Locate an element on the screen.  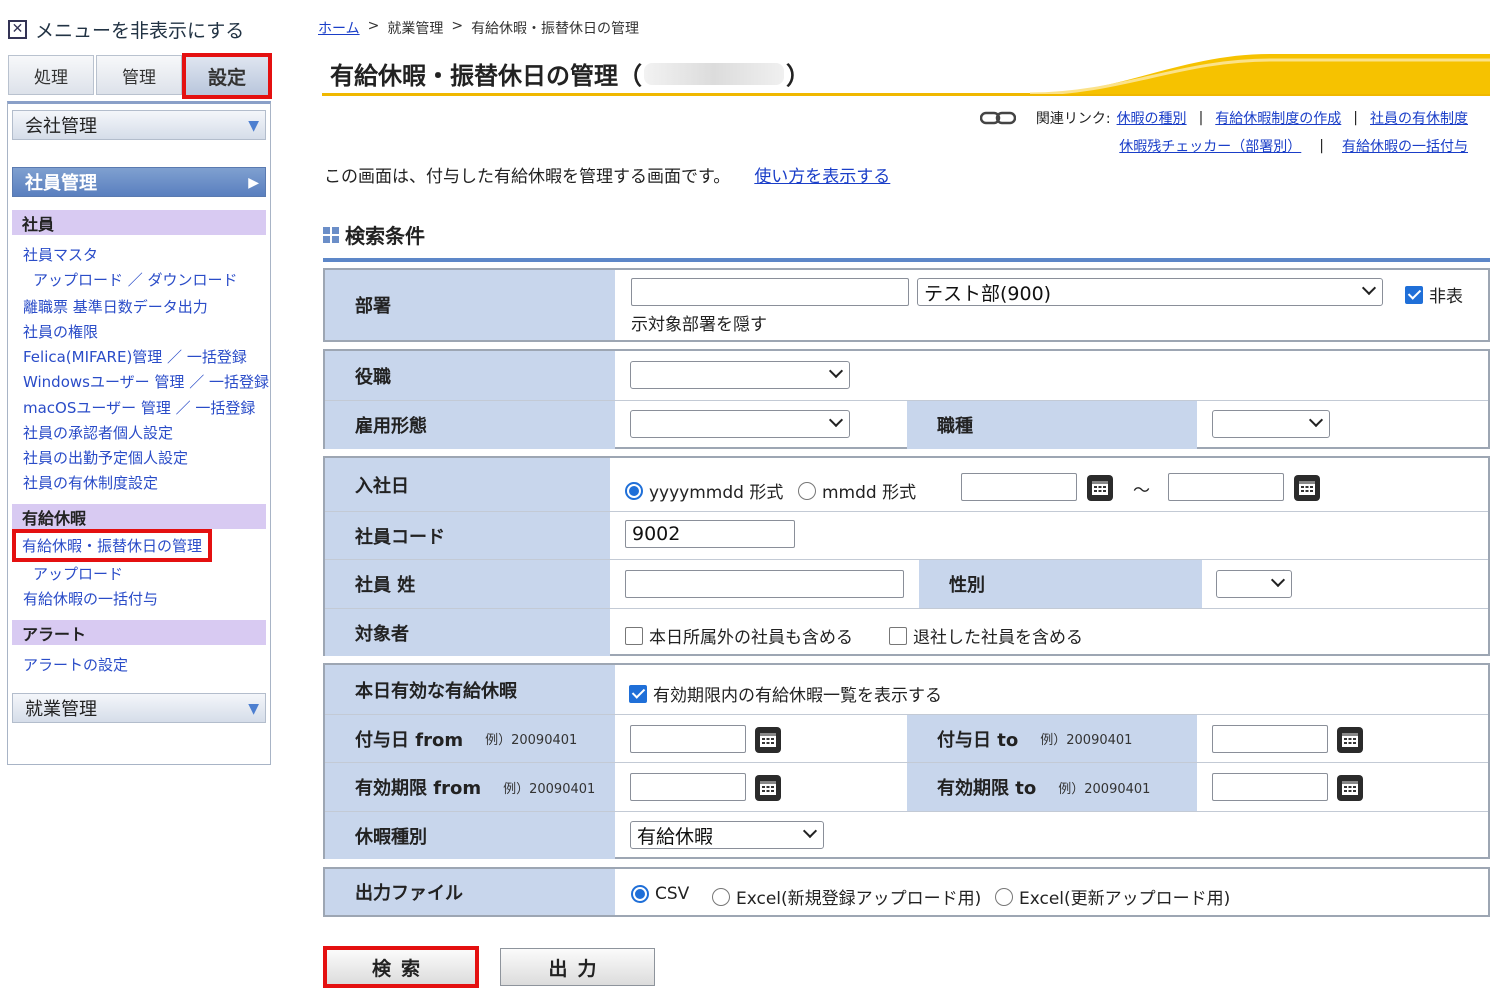
related-sep: | is located at coordinates (1355, 118).